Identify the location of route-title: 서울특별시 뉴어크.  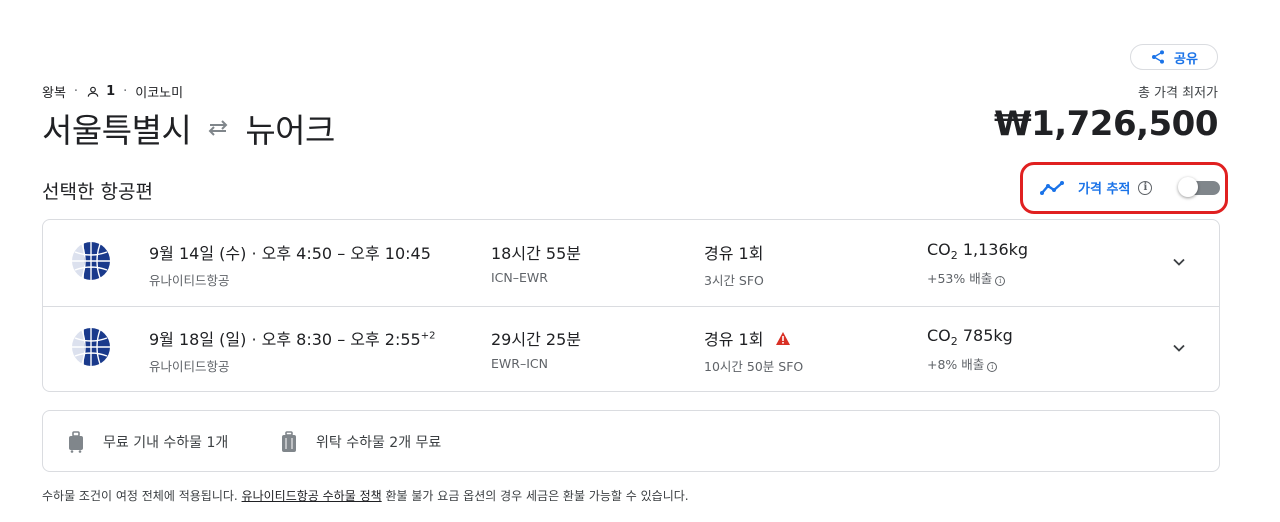
(188, 128).